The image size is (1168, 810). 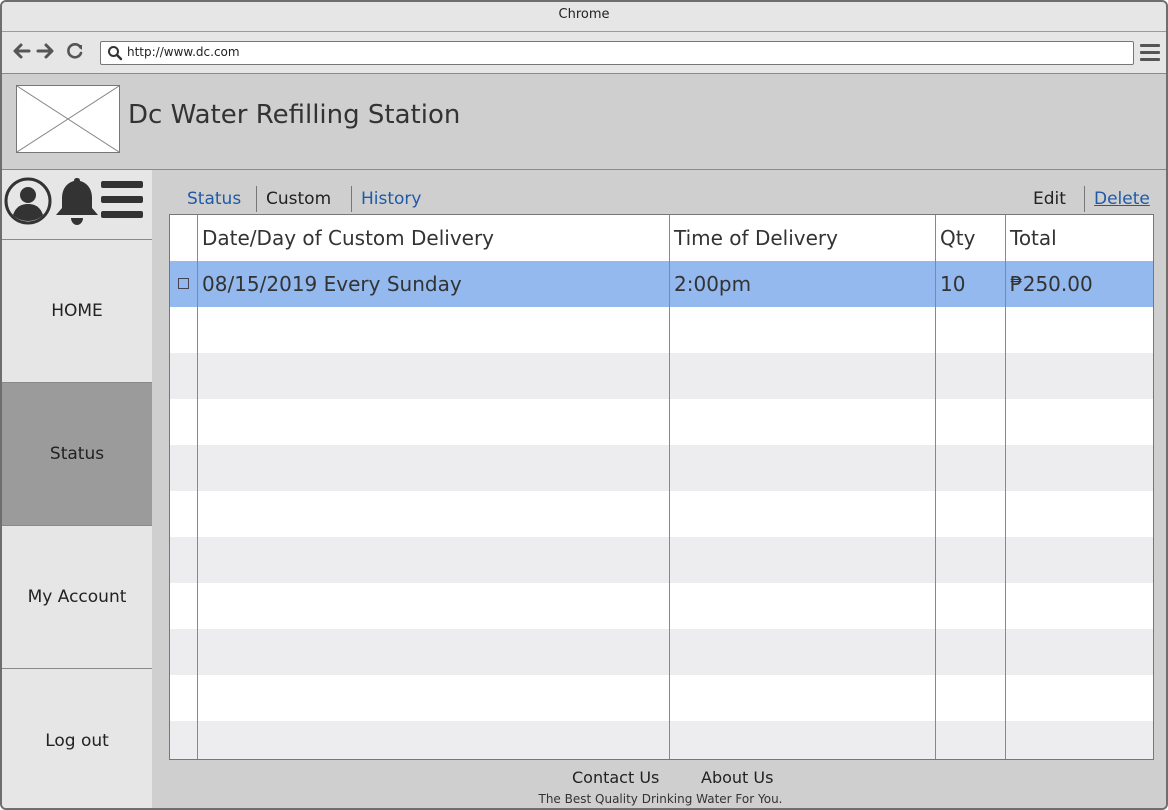 What do you see at coordinates (1033, 238) in the screenshot?
I see `column-header-total: Total` at bounding box center [1033, 238].